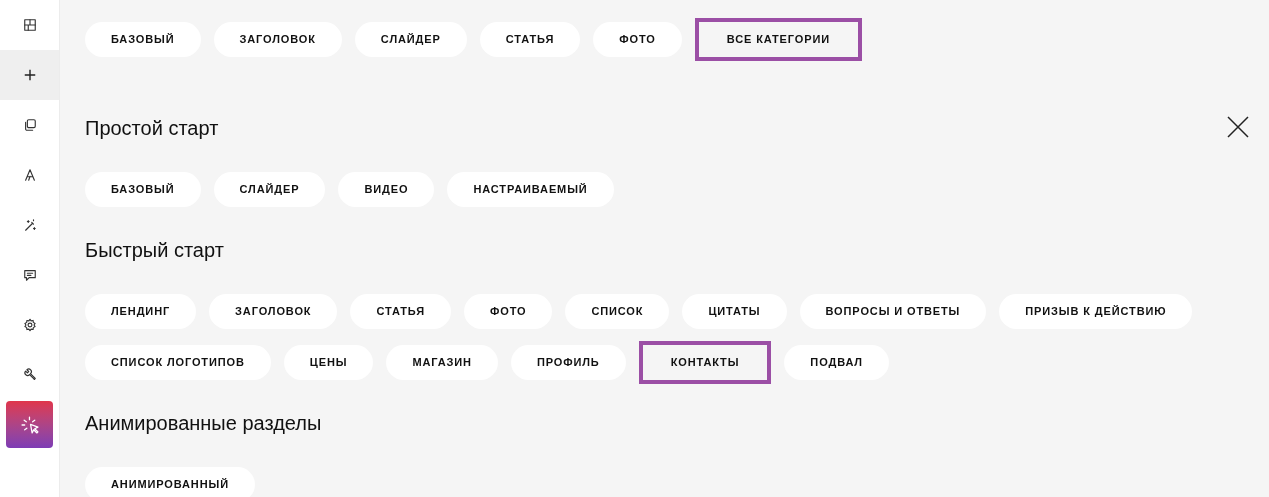 The width and height of the screenshot is (1269, 497). I want to click on close-icon, so click(1238, 127).